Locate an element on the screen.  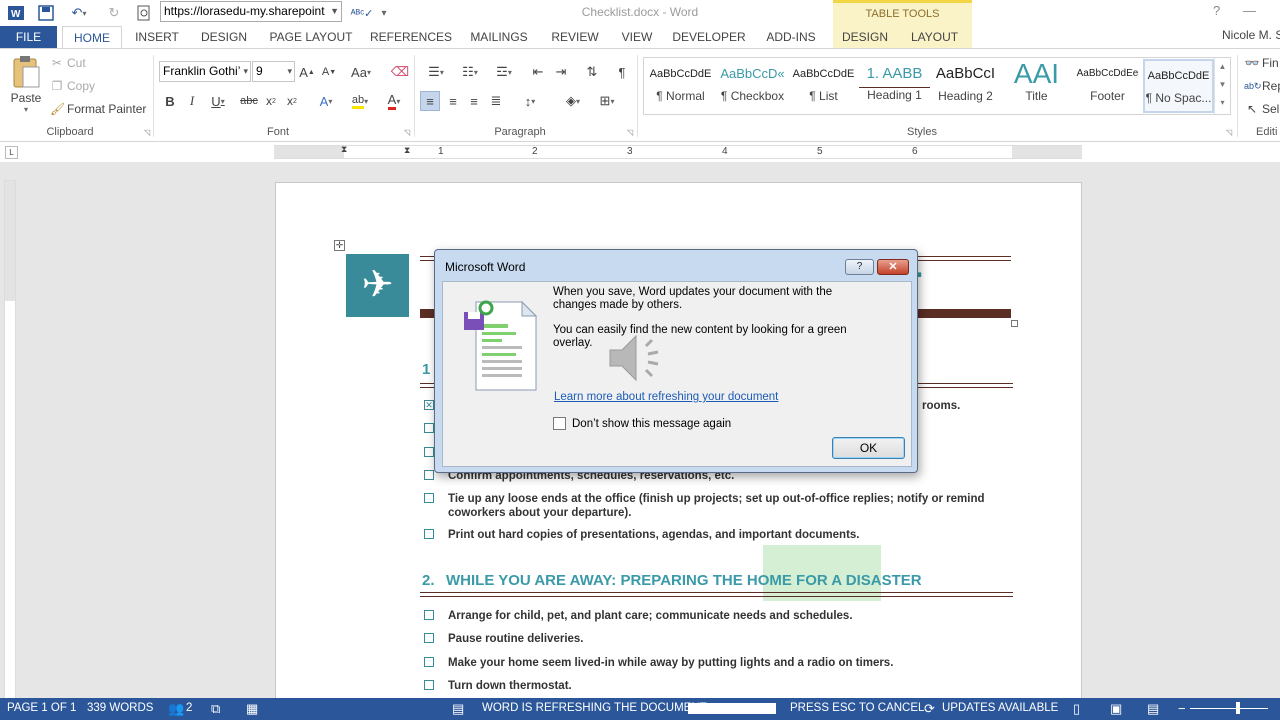
zoom-out-icon: − is located at coordinates (1182, 708).